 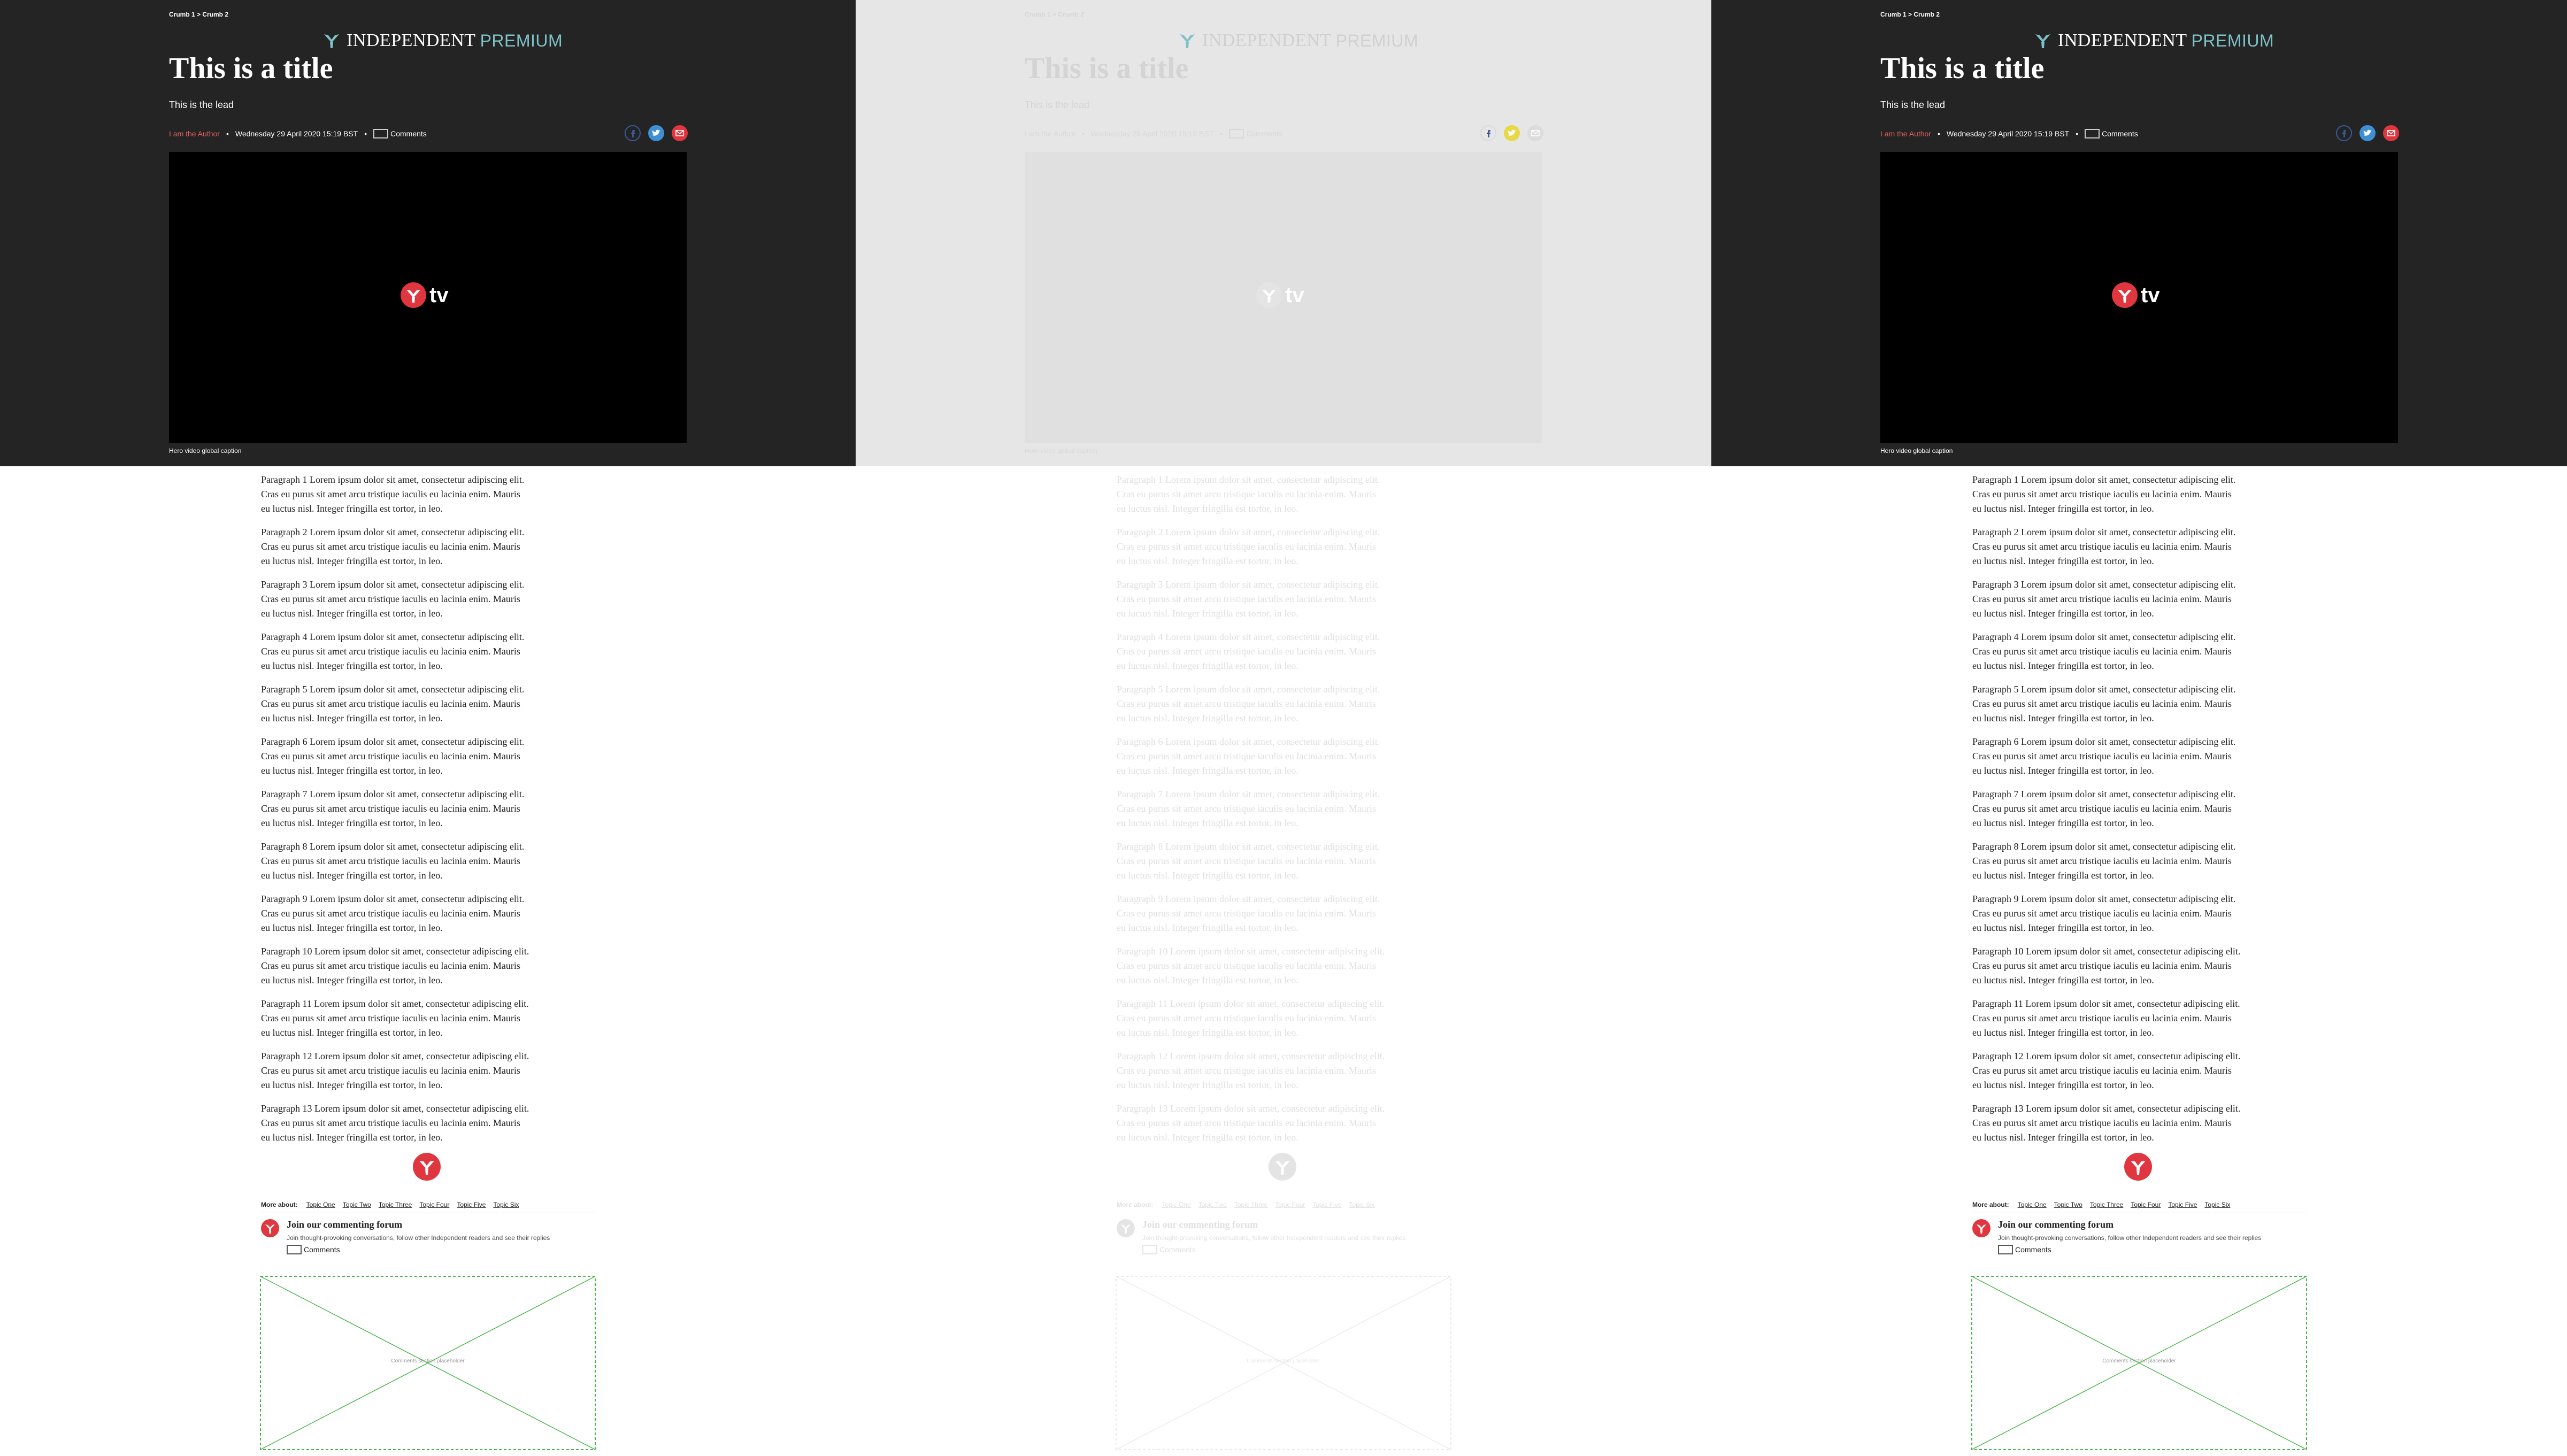 I want to click on comments-label: Comments, so click(x=2120, y=133).